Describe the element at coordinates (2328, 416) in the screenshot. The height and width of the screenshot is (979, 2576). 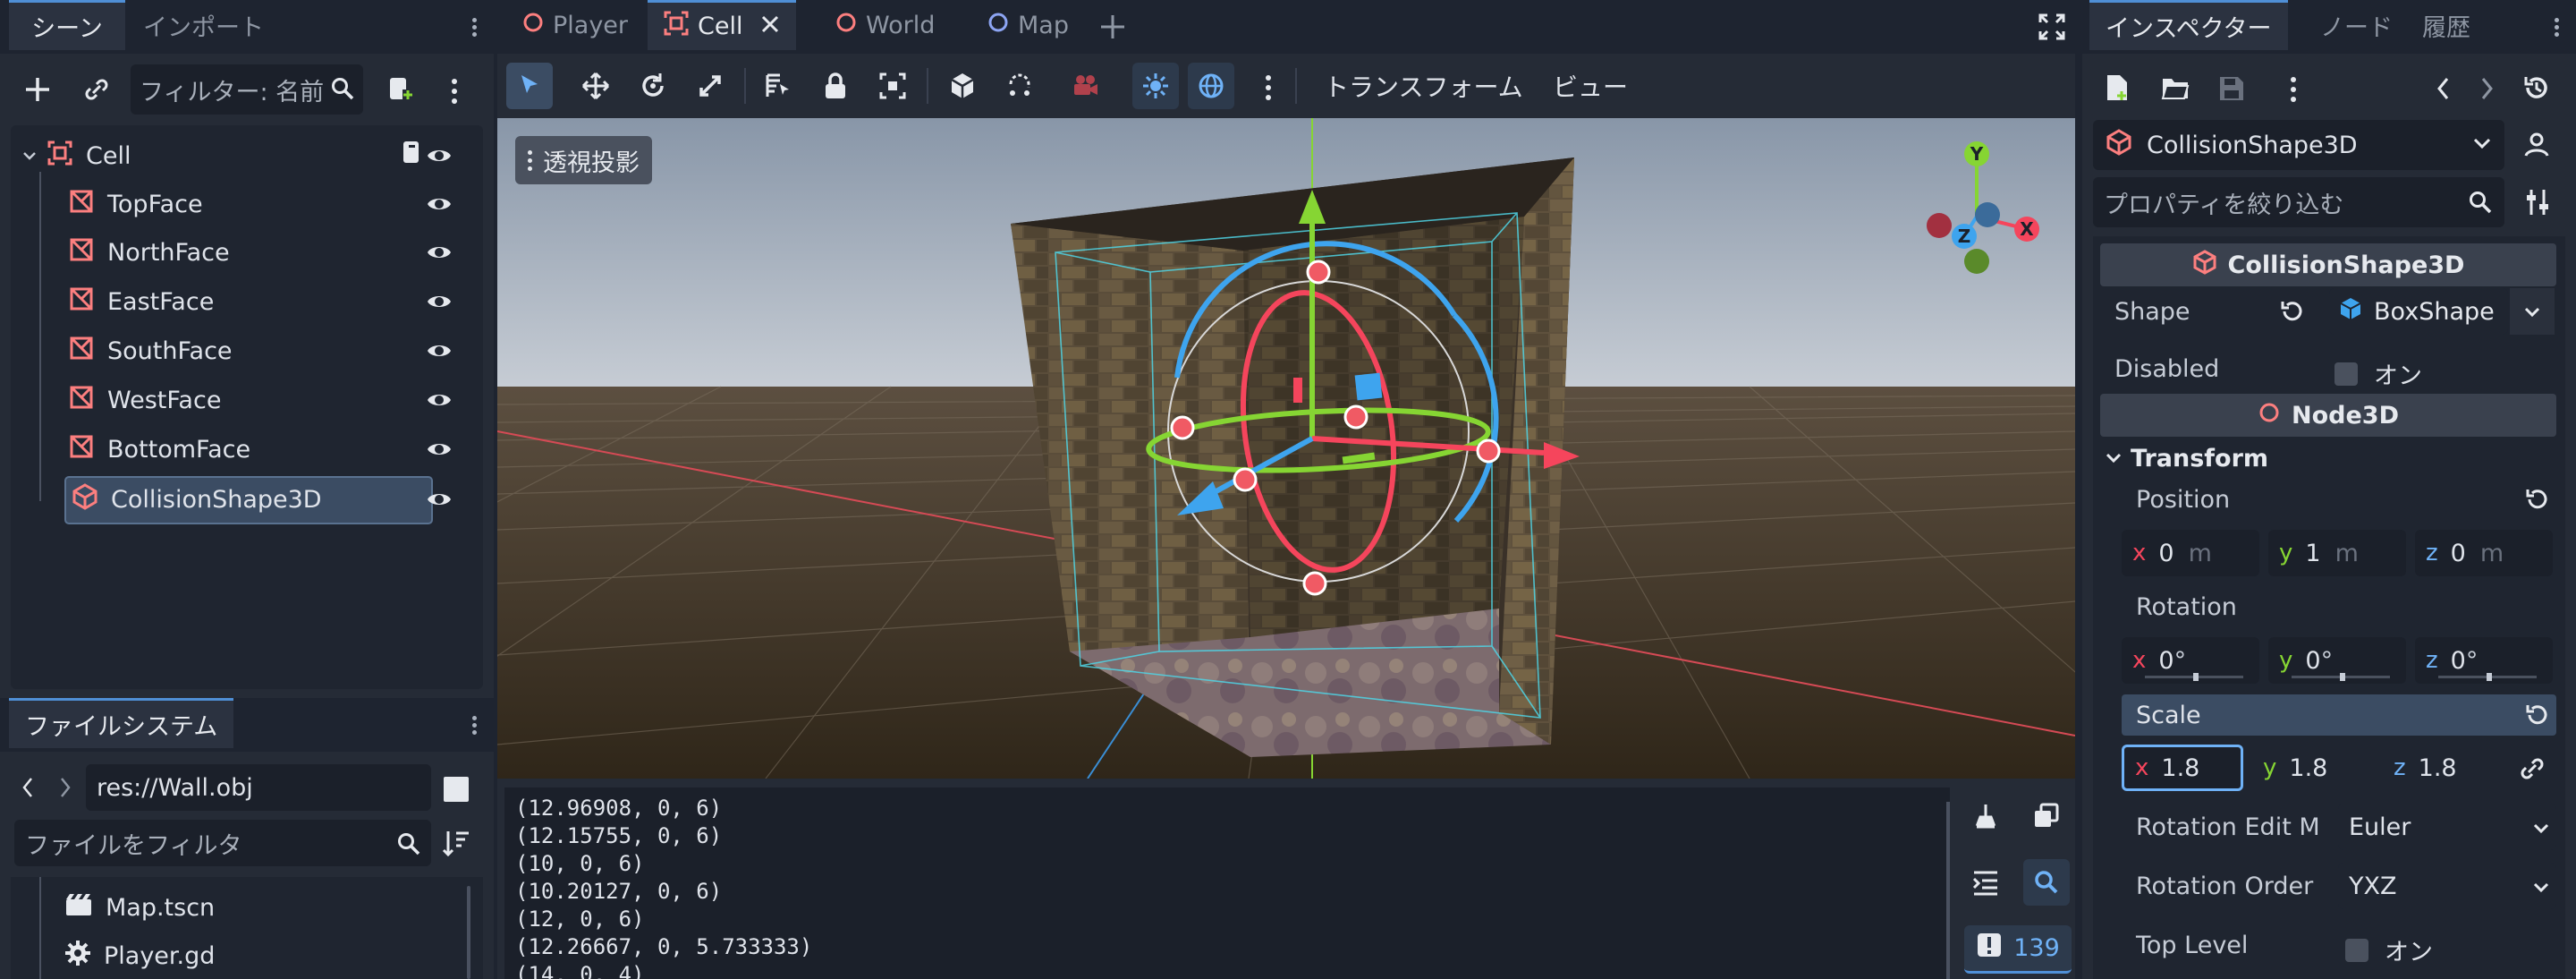
I see `section-header-node3d: Node3D` at that location.